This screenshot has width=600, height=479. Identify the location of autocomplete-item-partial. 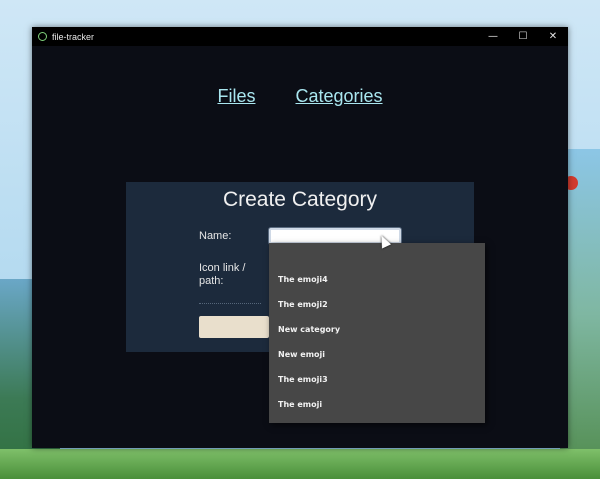
(377, 257).